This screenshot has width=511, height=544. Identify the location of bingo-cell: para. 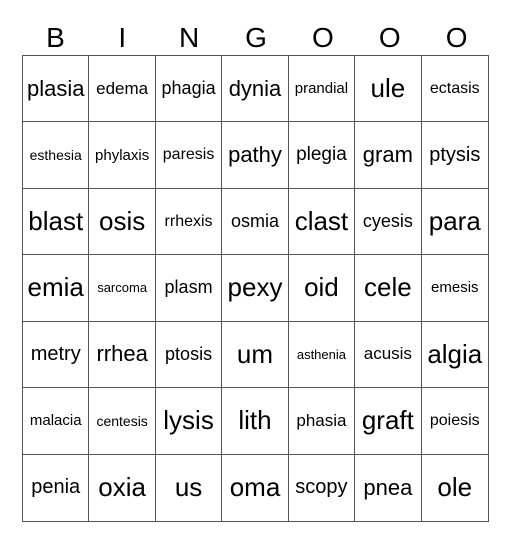
(454, 222).